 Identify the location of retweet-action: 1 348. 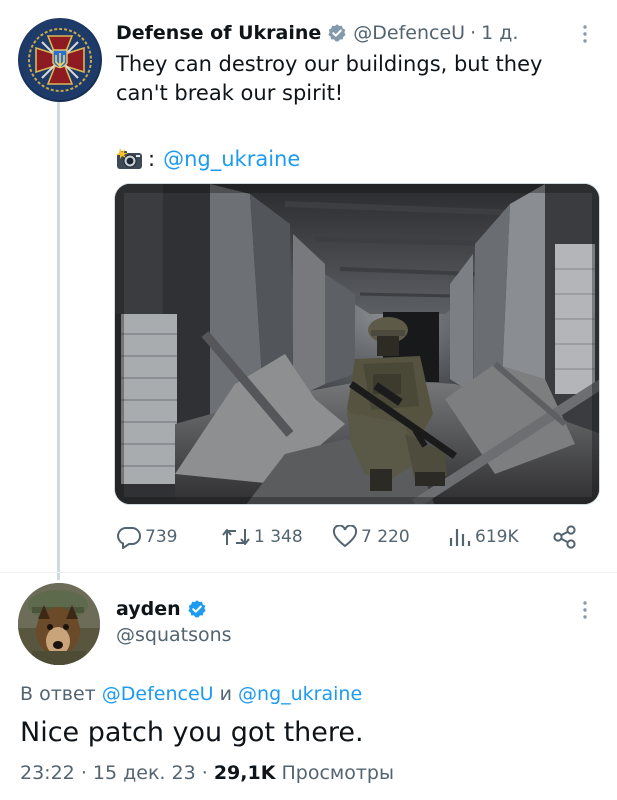
(262, 537).